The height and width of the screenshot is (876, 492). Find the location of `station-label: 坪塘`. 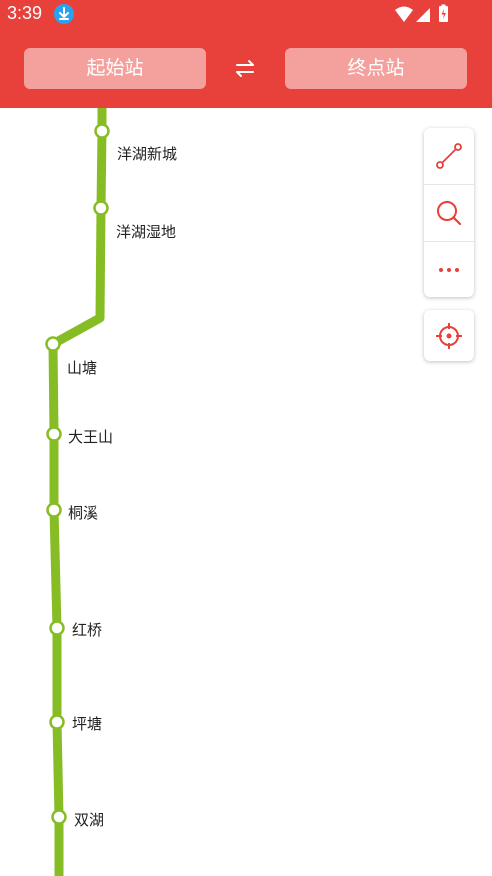

station-label: 坪塘 is located at coordinates (87, 723).